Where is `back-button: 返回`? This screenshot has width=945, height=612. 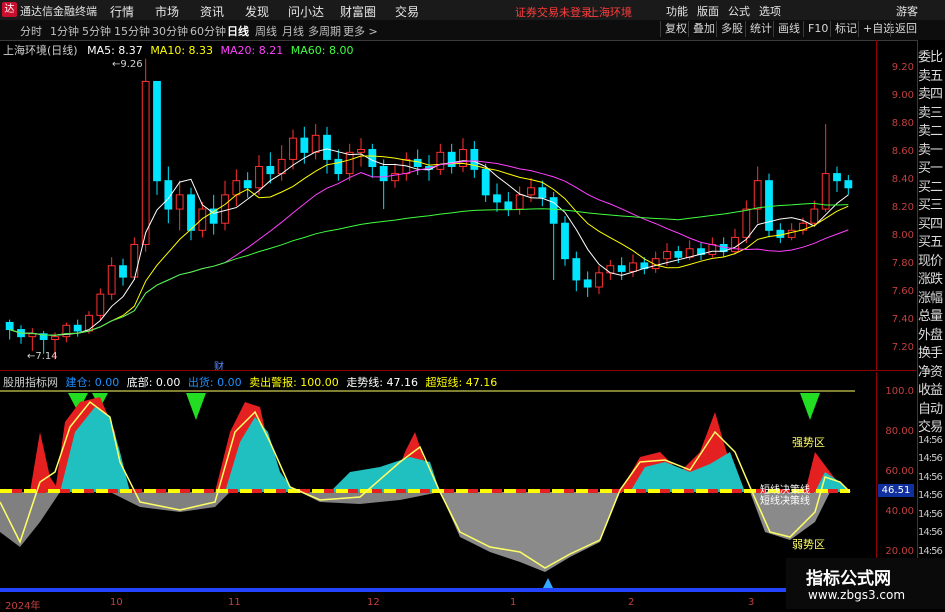 back-button: 返回 is located at coordinates (905, 29).